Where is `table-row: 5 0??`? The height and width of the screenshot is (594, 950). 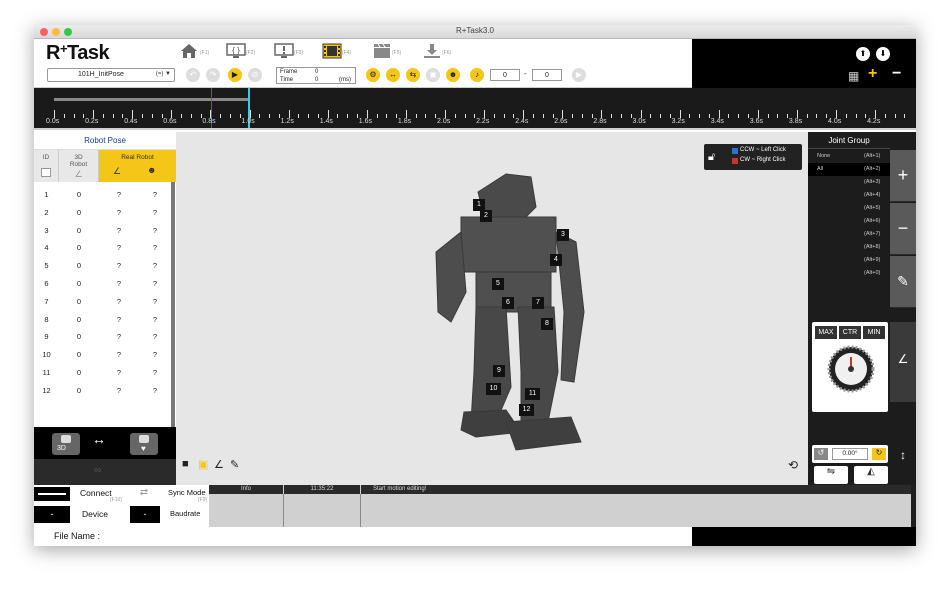
table-row: 5 0?? is located at coordinates (105, 266).